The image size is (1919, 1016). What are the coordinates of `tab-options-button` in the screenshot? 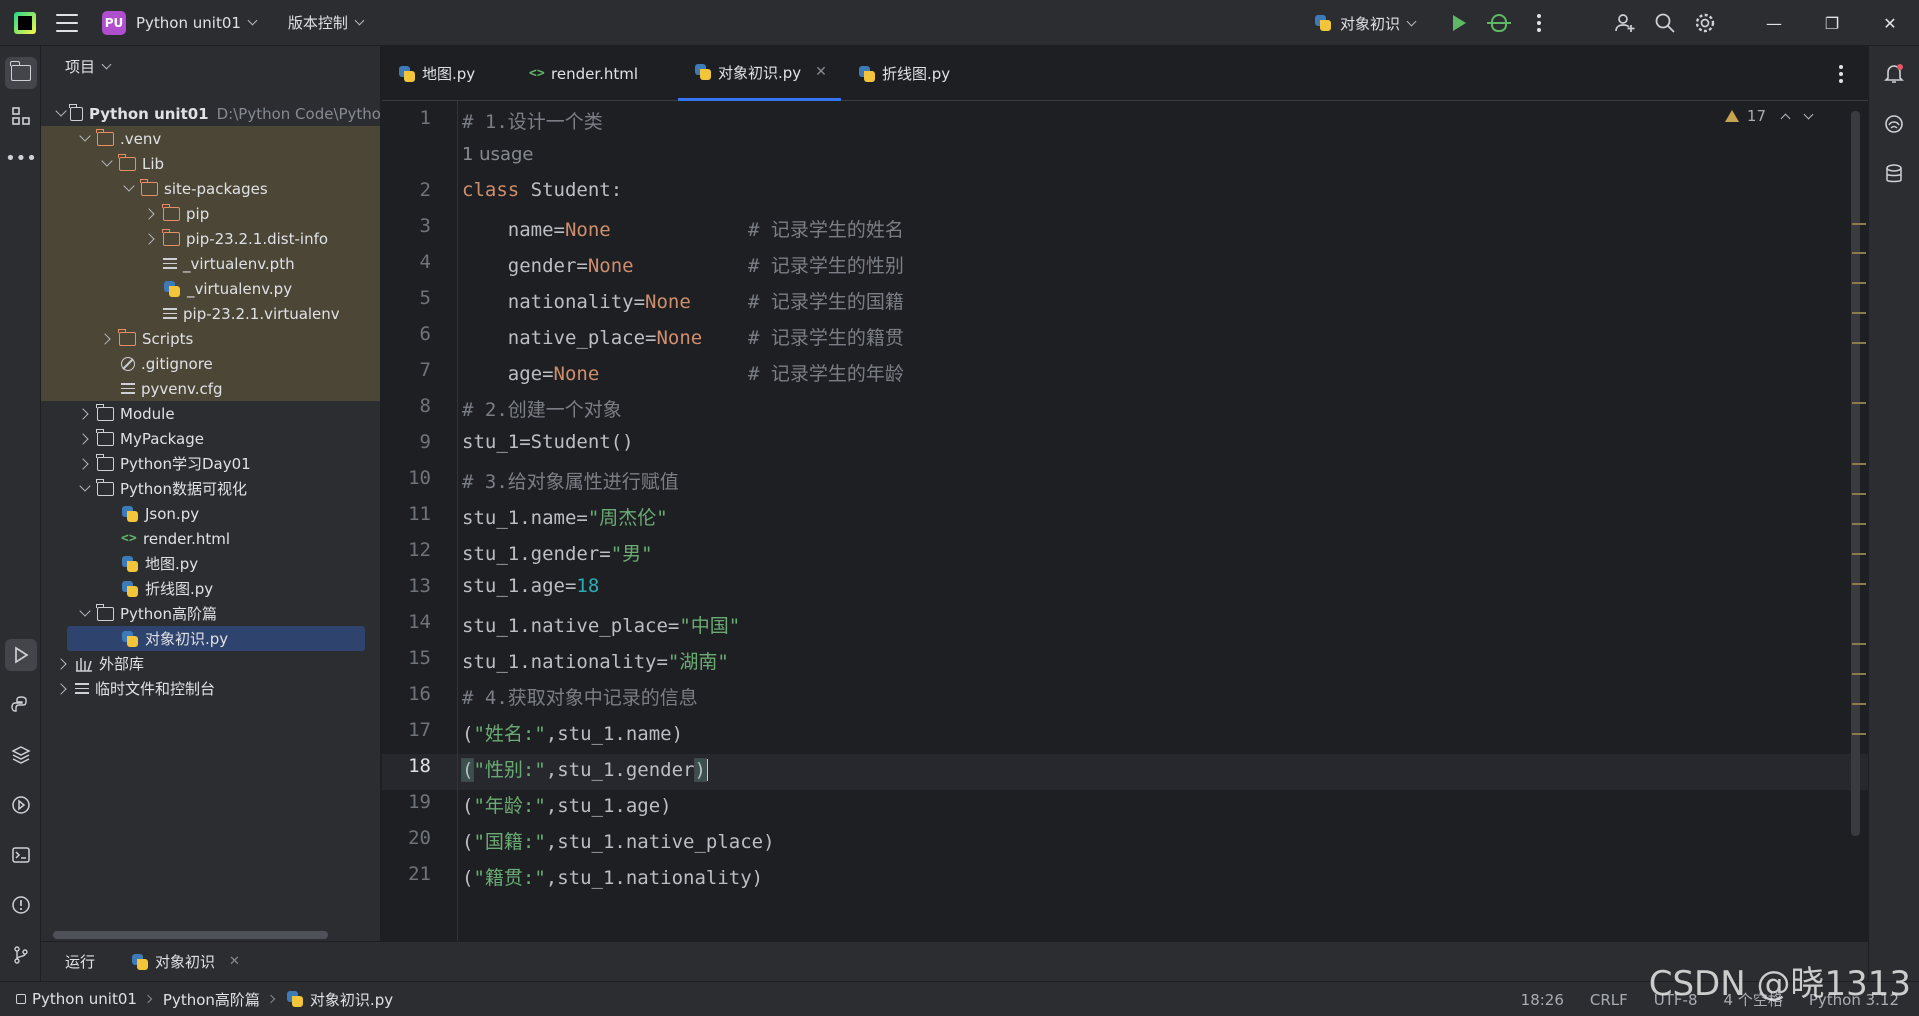 It's located at (1841, 73).